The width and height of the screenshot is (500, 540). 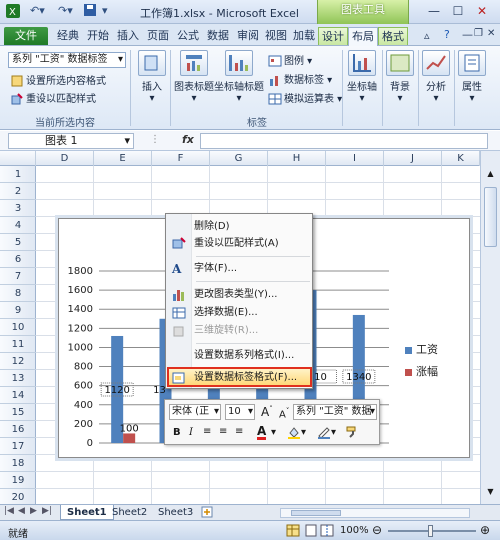 What do you see at coordinates (276, 36) in the screenshot?
I see `tab-view: 视图` at bounding box center [276, 36].